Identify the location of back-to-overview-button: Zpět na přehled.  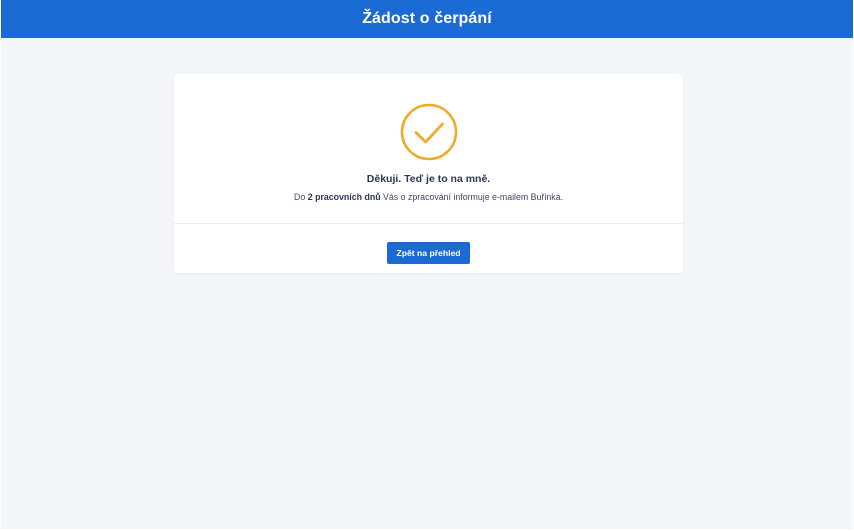
(428, 253).